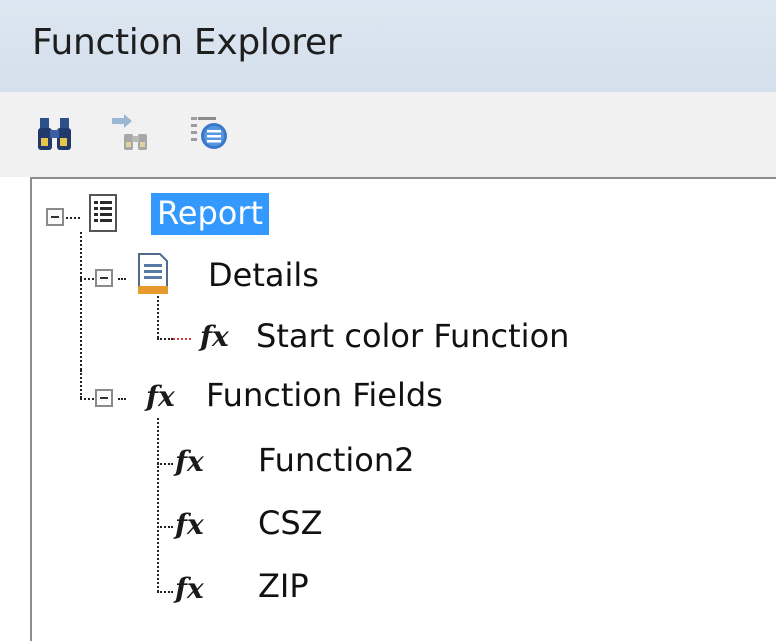 The image size is (776, 641). What do you see at coordinates (104, 278) in the screenshot?
I see `collapse-toggle-details` at bounding box center [104, 278].